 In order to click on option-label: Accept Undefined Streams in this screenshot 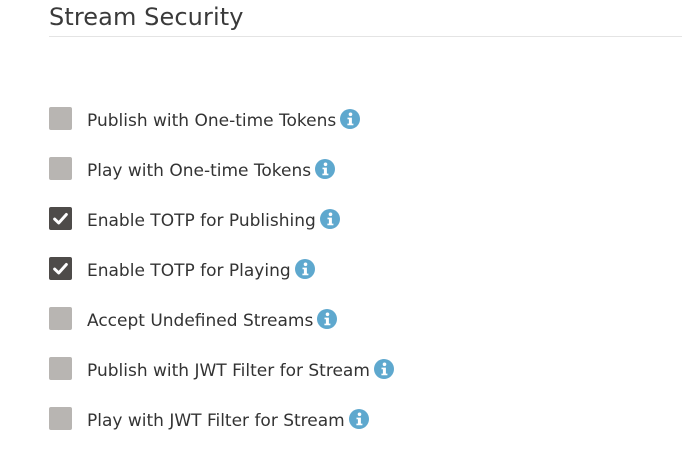, I will do `click(200, 321)`.